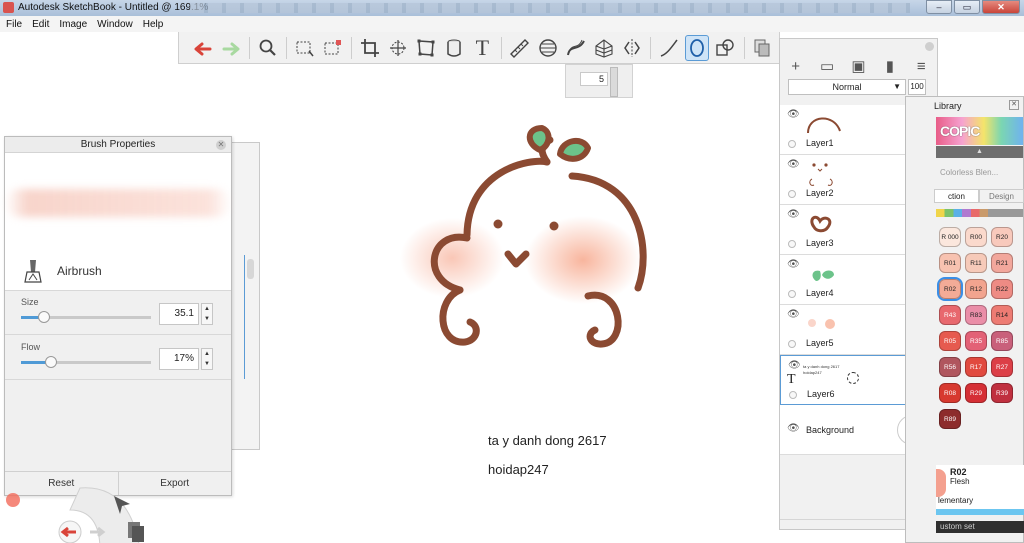 Image resolution: width=1024 pixels, height=543 pixels. What do you see at coordinates (956, 196) in the screenshot?
I see `tab-collection: ction` at bounding box center [956, 196].